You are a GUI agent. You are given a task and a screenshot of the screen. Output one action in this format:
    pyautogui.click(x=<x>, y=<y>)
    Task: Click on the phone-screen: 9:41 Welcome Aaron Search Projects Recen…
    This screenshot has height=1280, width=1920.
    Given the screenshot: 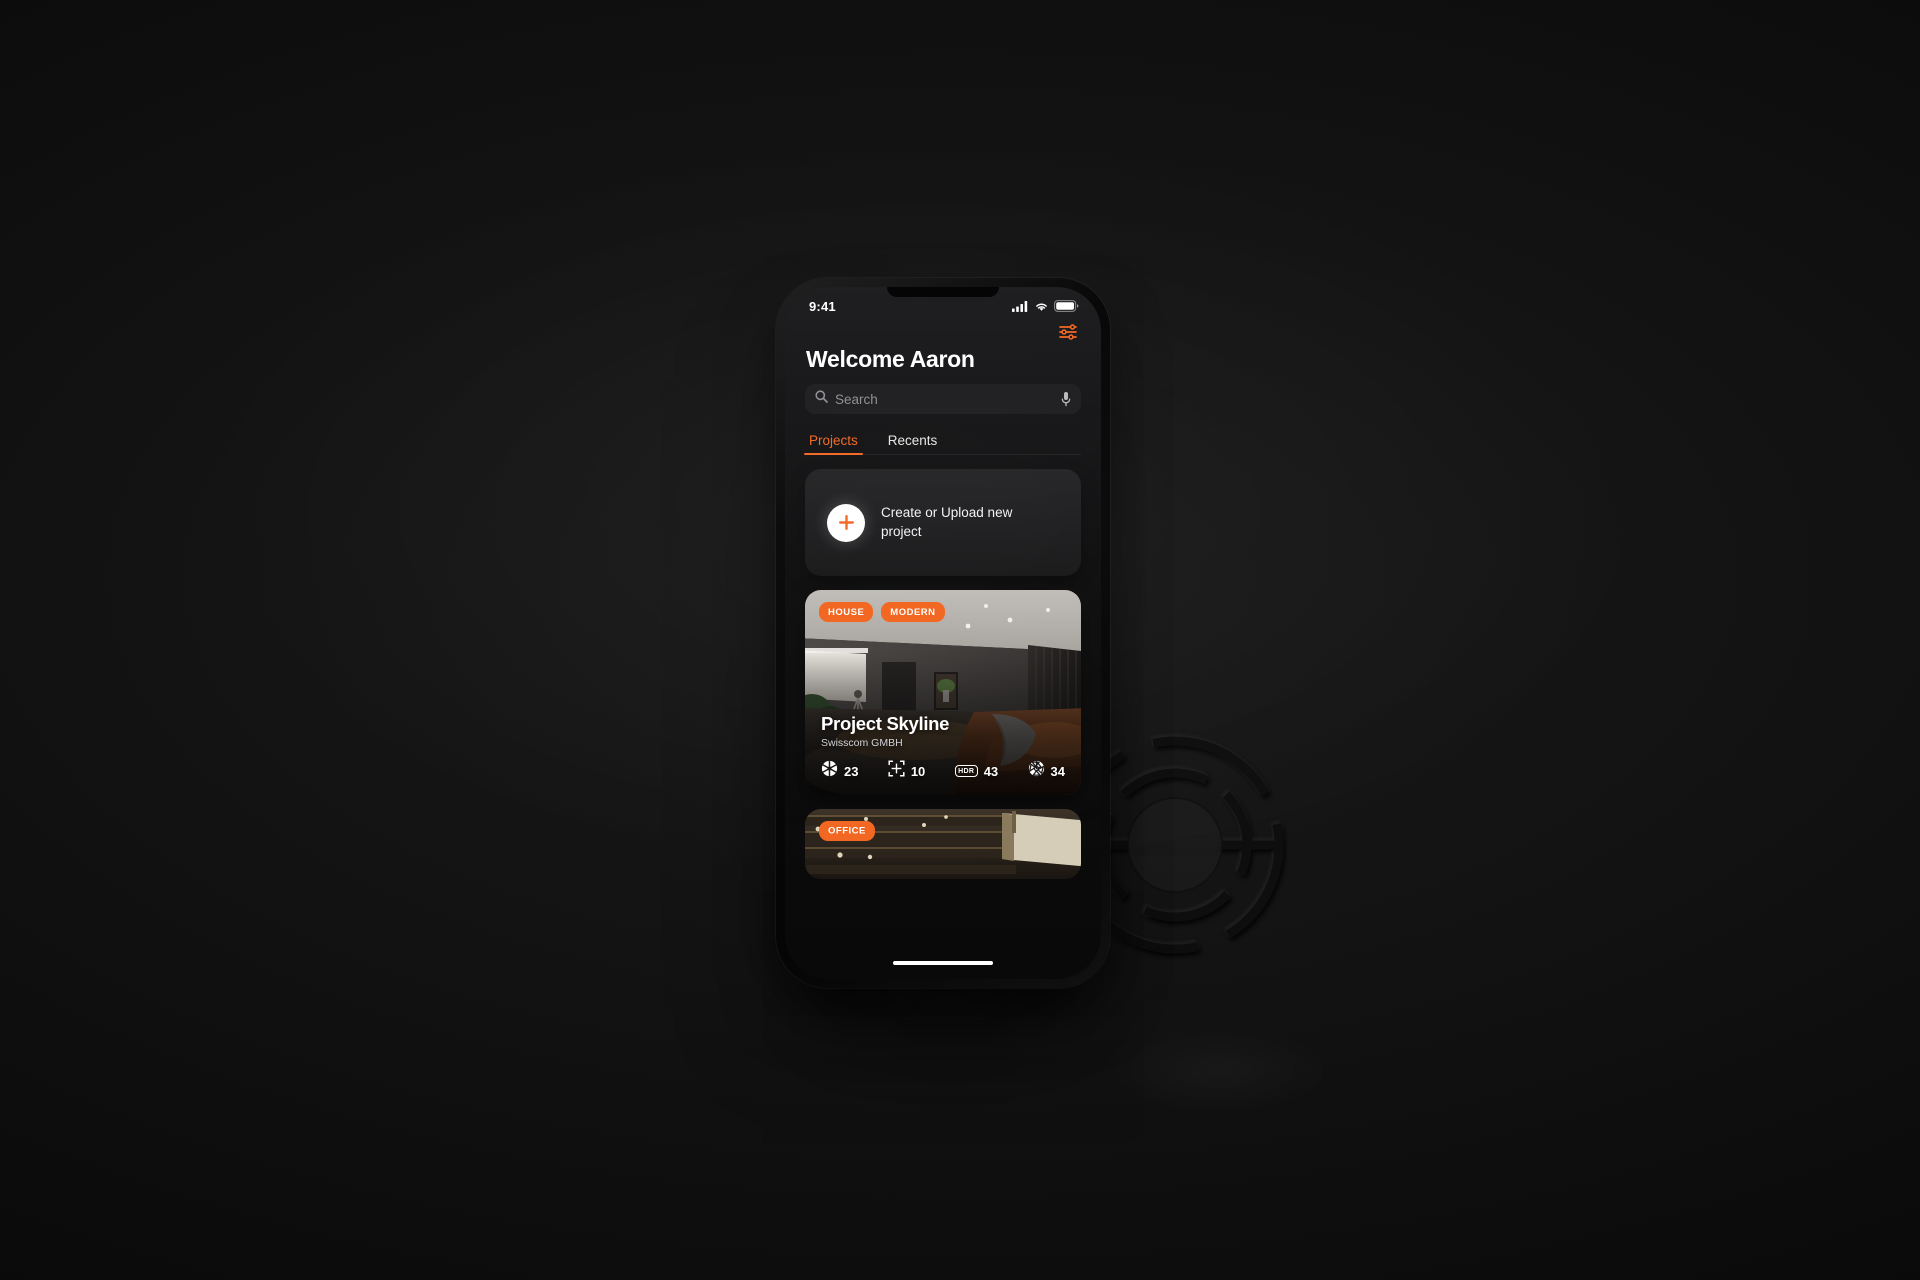 What is the action you would take?
    pyautogui.click(x=943, y=633)
    